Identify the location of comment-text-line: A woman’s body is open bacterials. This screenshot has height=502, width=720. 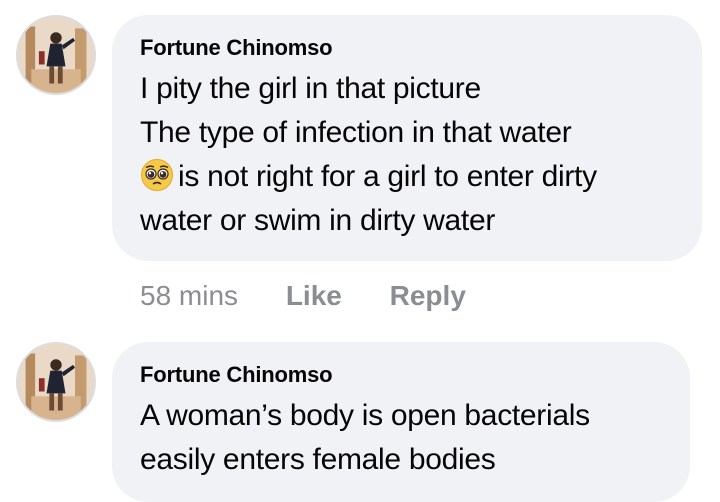
(365, 415).